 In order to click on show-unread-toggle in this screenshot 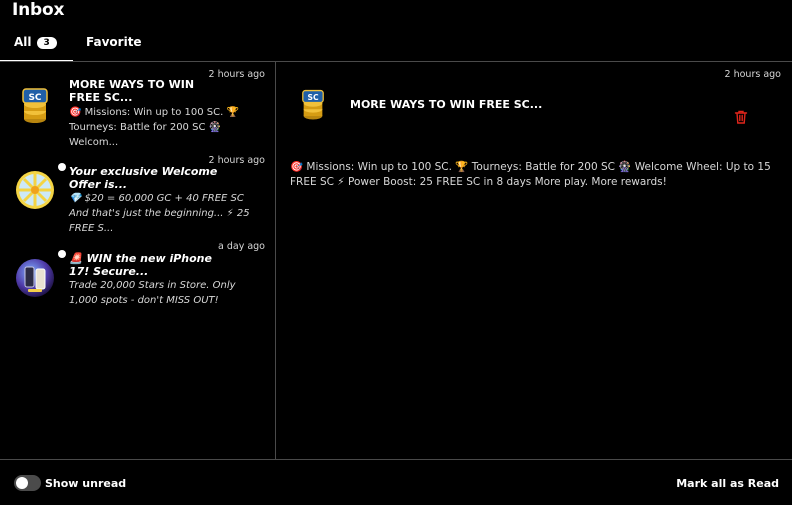, I will do `click(27, 483)`.